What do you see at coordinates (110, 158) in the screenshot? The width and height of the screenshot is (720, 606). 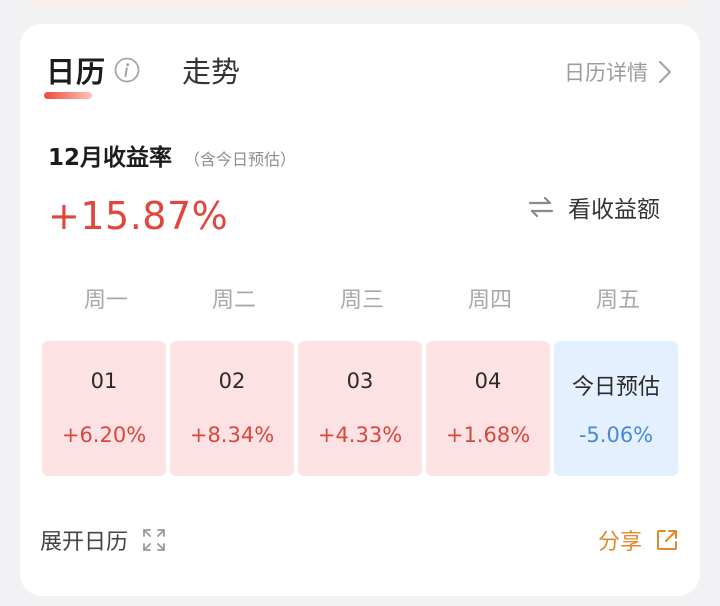 I see `monthly-return-title: 12月收益率` at bounding box center [110, 158].